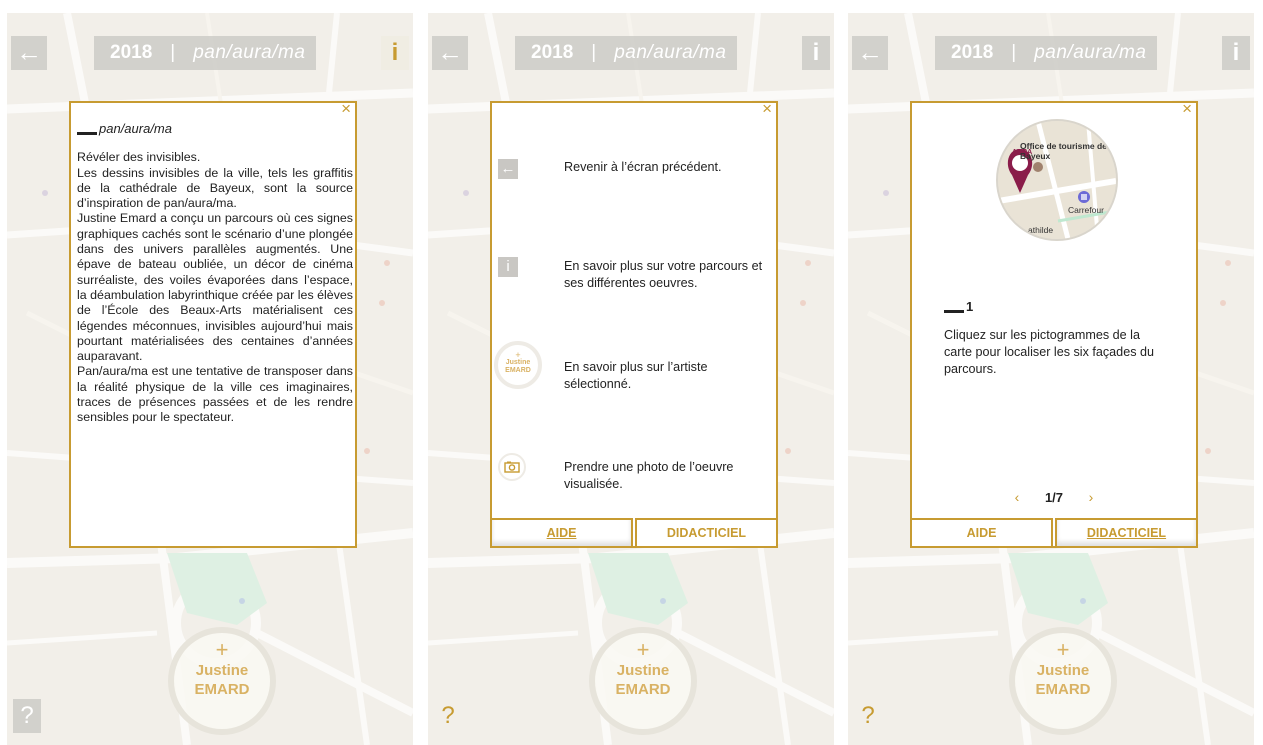  Describe the element at coordinates (1017, 497) in the screenshot. I see `prev-page-icon: ‹` at that location.